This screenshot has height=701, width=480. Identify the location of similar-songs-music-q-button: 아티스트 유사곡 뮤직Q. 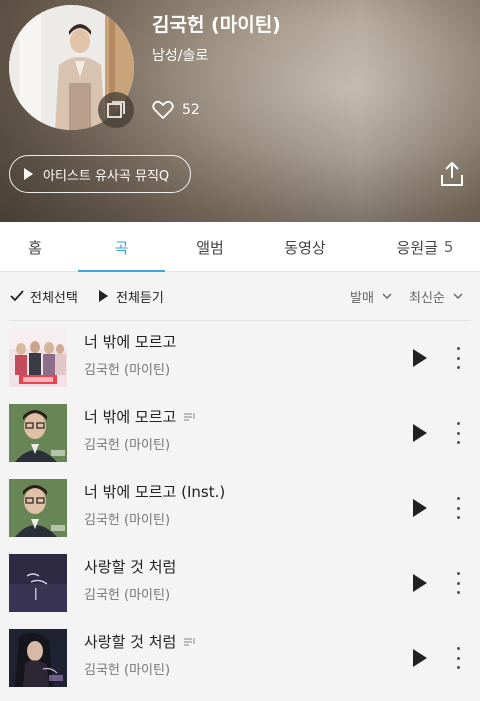
(100, 174).